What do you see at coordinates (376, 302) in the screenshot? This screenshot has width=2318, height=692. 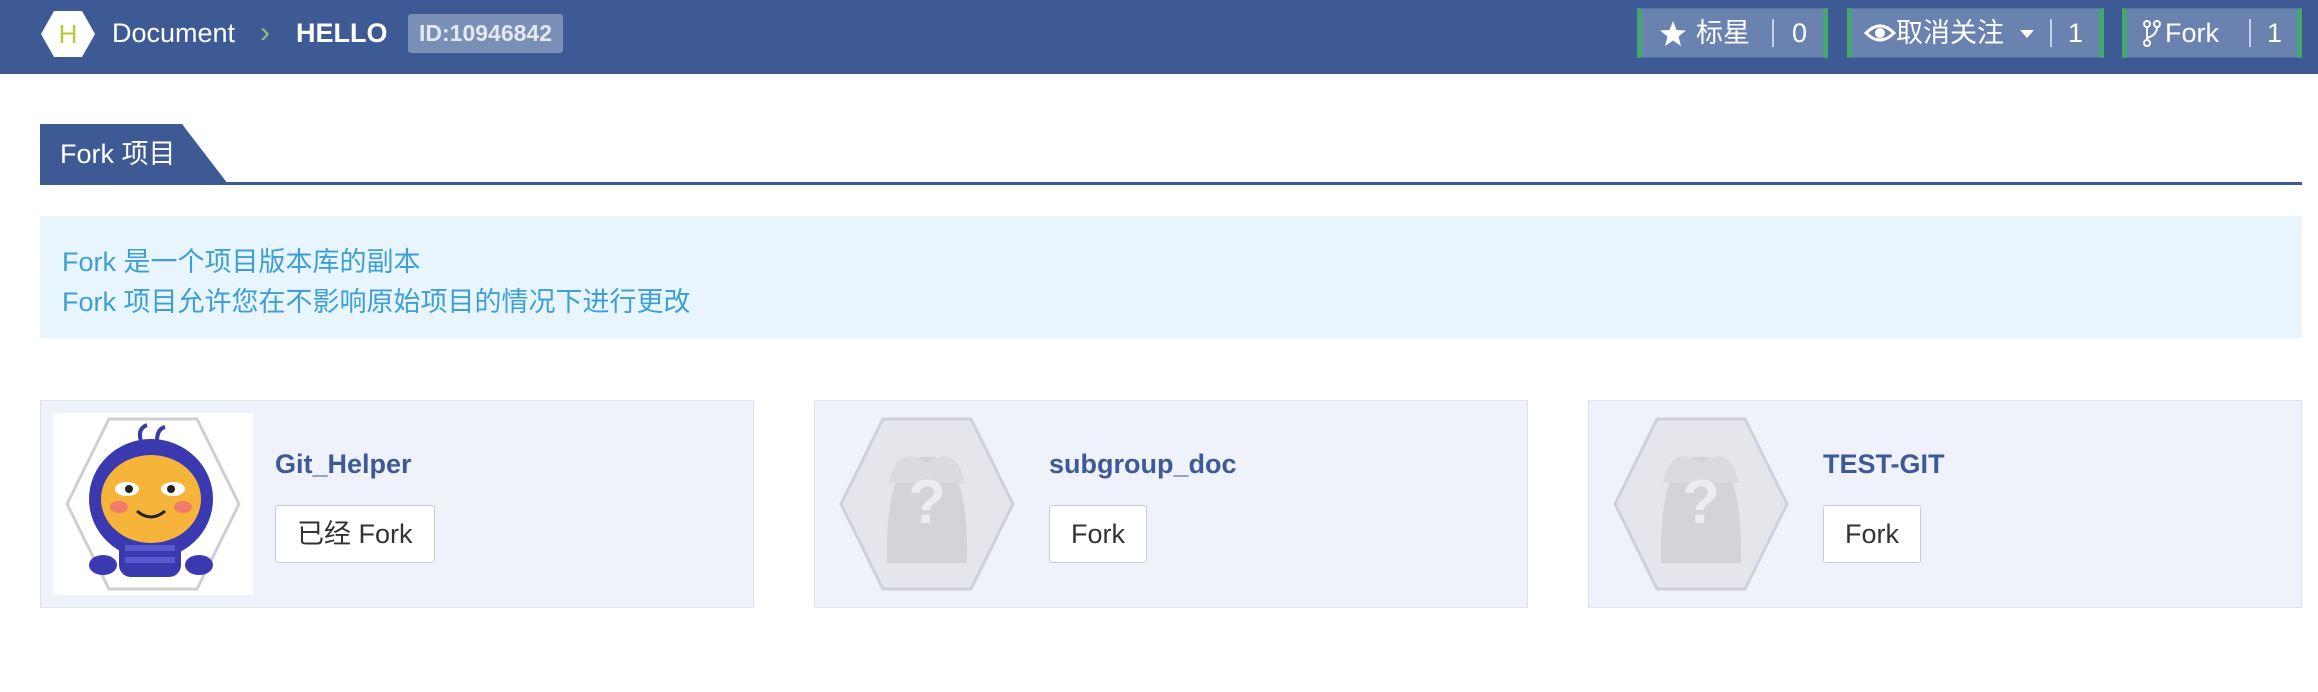 I see `fork-info-line-2: Fork 项目允许您在不影响原始项目的情况下进行更改` at bounding box center [376, 302].